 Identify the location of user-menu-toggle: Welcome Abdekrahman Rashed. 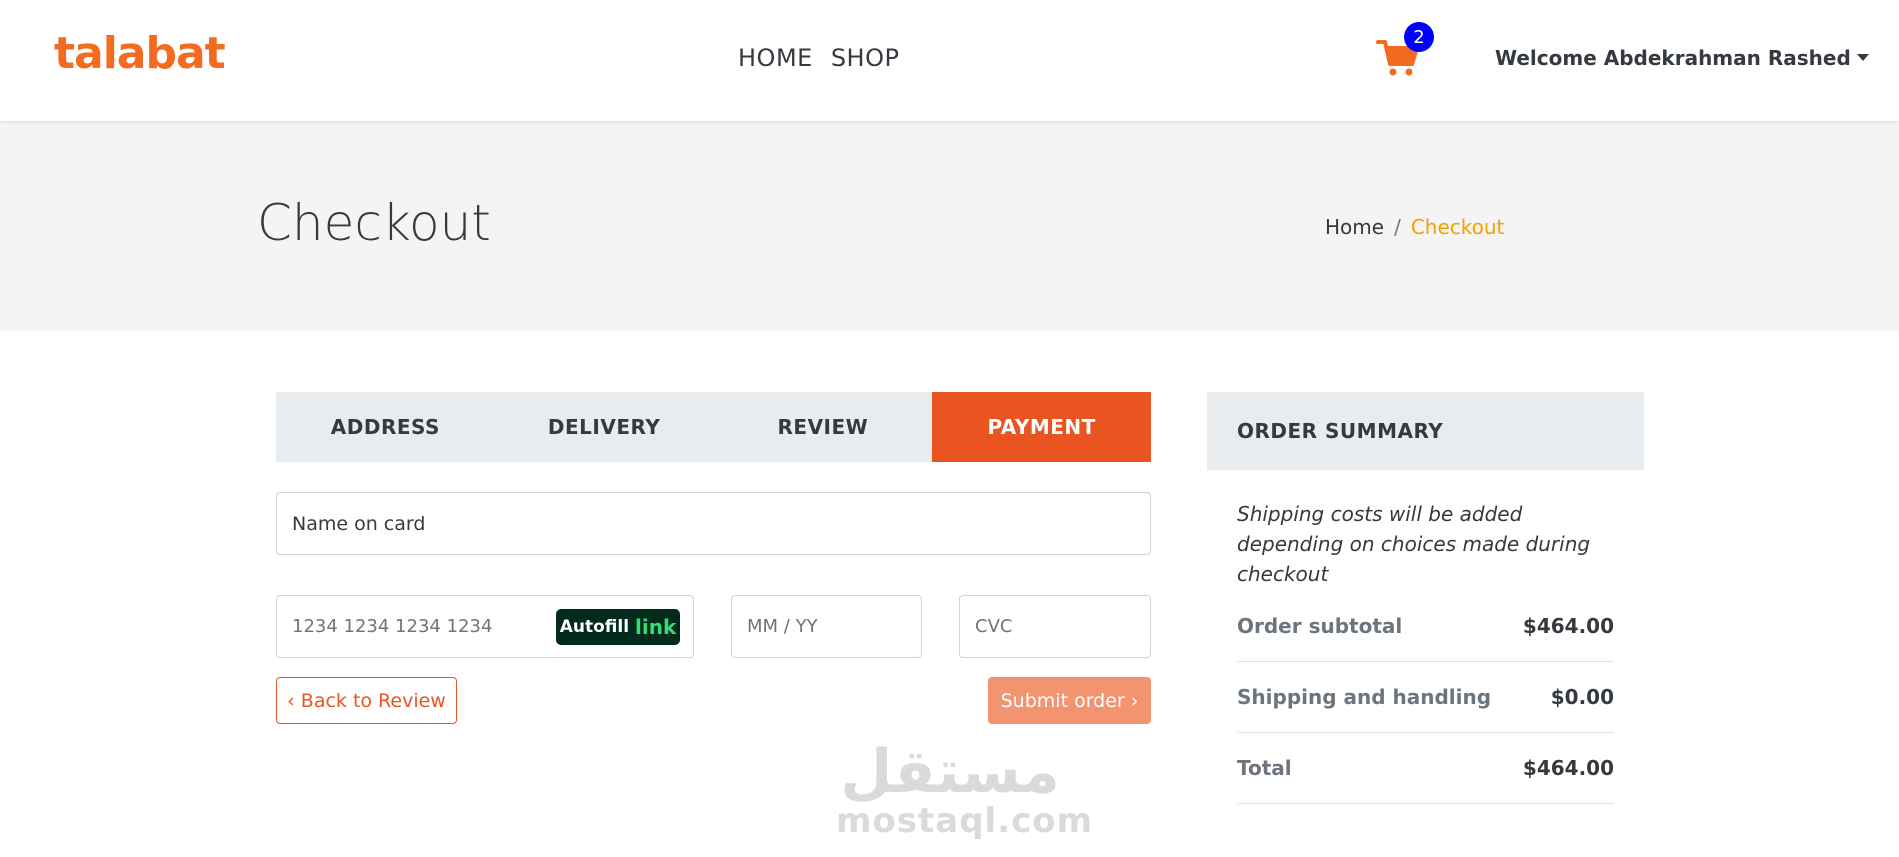
(1682, 58).